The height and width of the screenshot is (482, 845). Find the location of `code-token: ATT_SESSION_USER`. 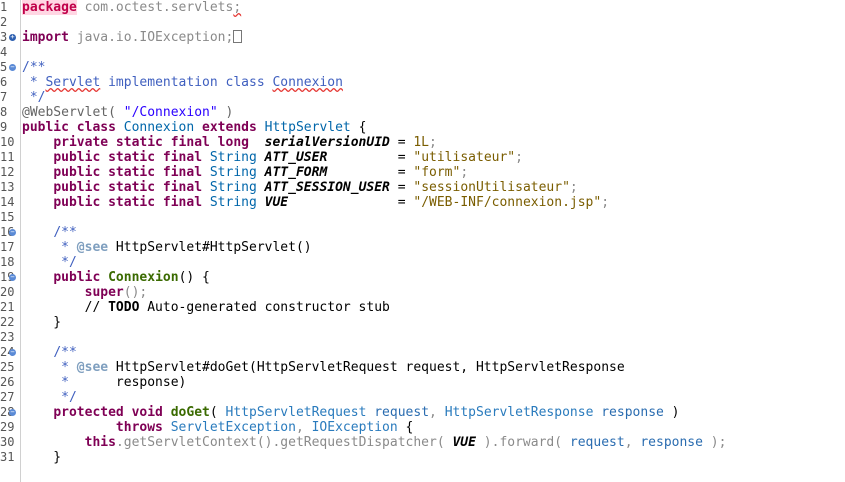

code-token: ATT_SESSION_USER is located at coordinates (327, 187).